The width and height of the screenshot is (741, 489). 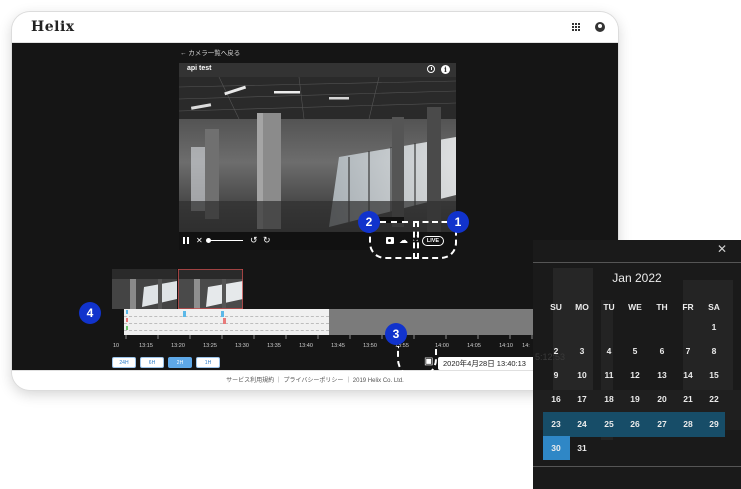 I want to click on callout-1: 1, so click(x=458, y=222).